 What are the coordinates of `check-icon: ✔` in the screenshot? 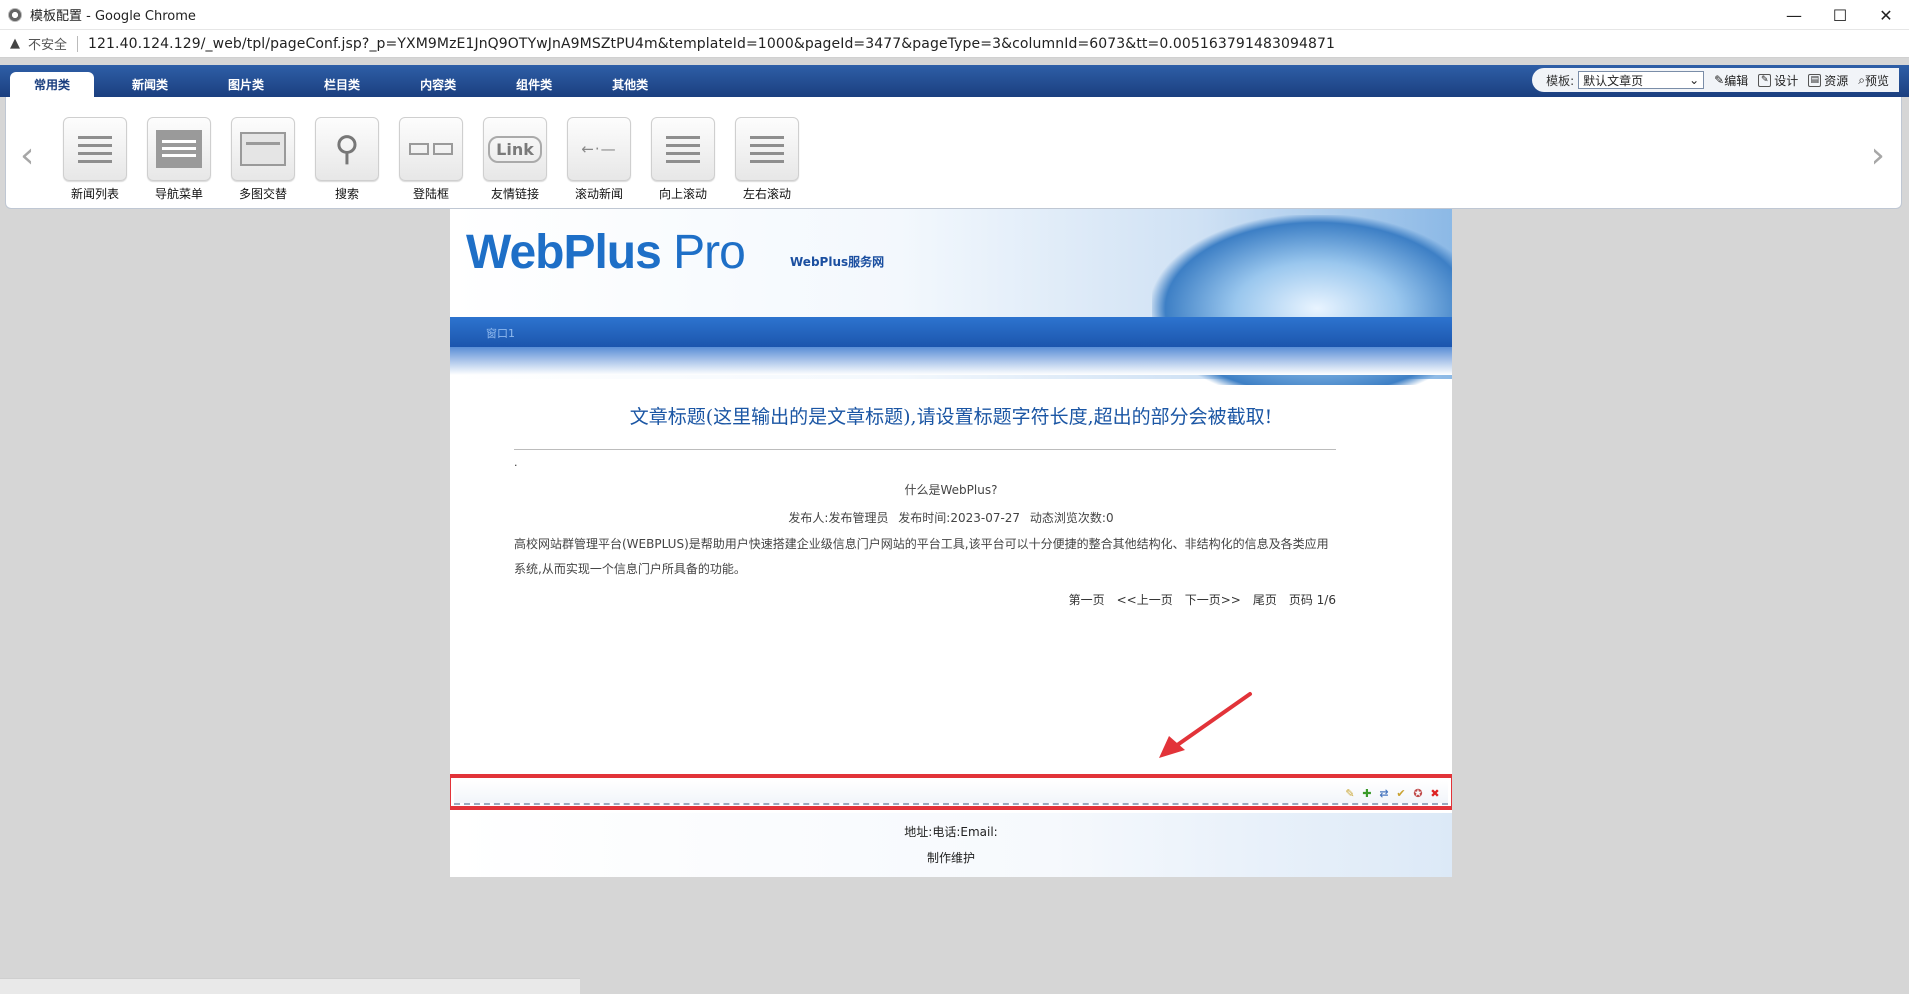 It's located at (1401, 794).